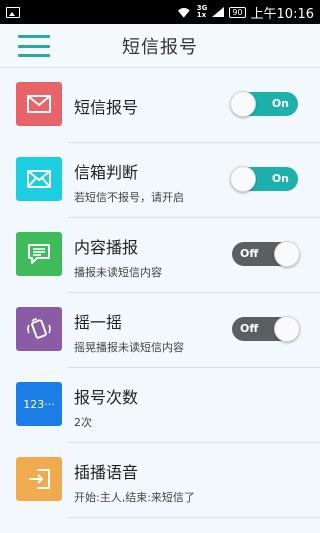 The height and width of the screenshot is (533, 320). I want to click on setting-description: 若短信不报号，请开启, so click(129, 197).